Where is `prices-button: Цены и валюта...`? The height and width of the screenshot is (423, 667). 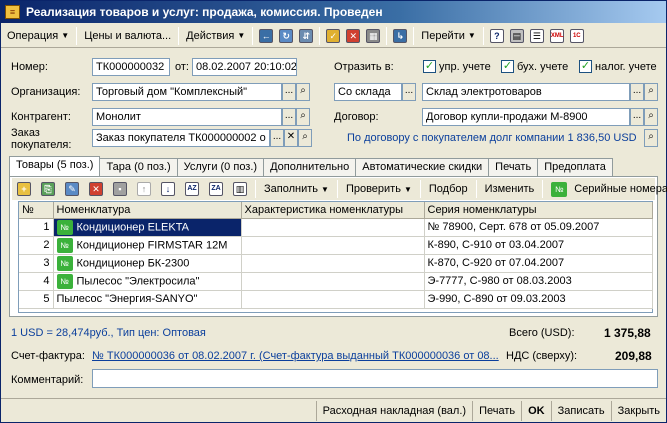 prices-button: Цены и валюта... is located at coordinates (127, 36).